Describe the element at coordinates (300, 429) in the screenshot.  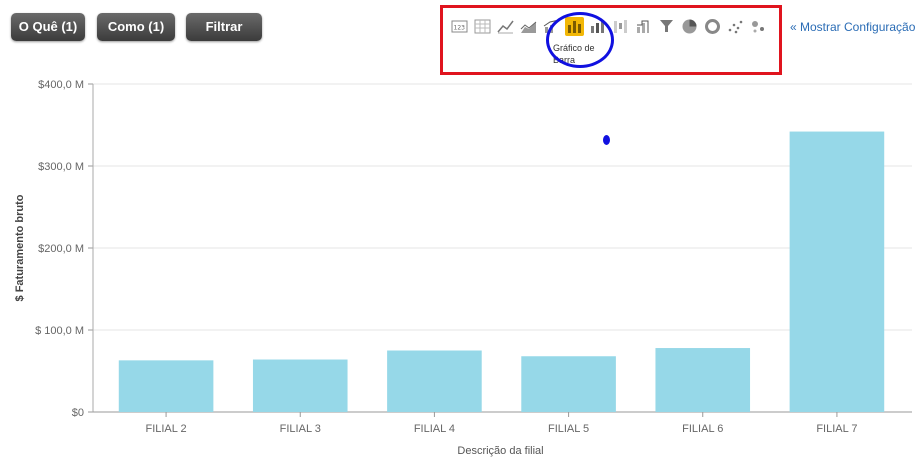
I see `x-tick-label: FILIAL 3` at that location.